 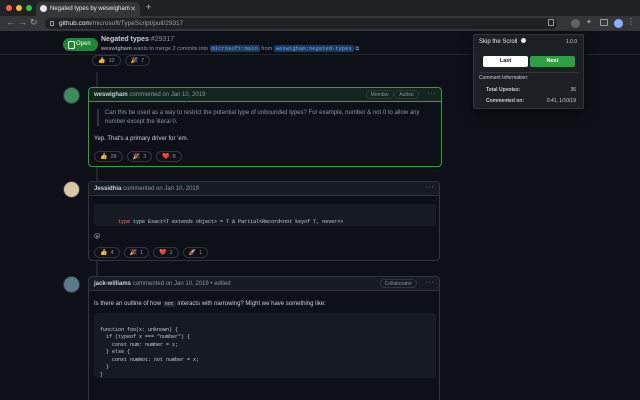 What do you see at coordinates (379, 94) in the screenshot?
I see `member-badge: Member` at bounding box center [379, 94].